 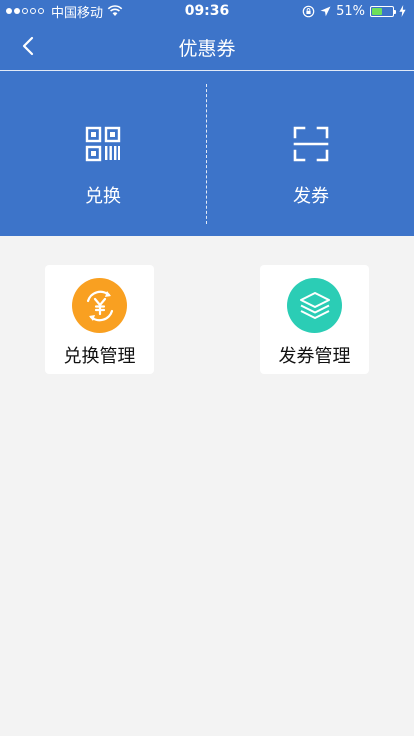 What do you see at coordinates (308, 11) in the screenshot?
I see `orientation-lock-icon` at bounding box center [308, 11].